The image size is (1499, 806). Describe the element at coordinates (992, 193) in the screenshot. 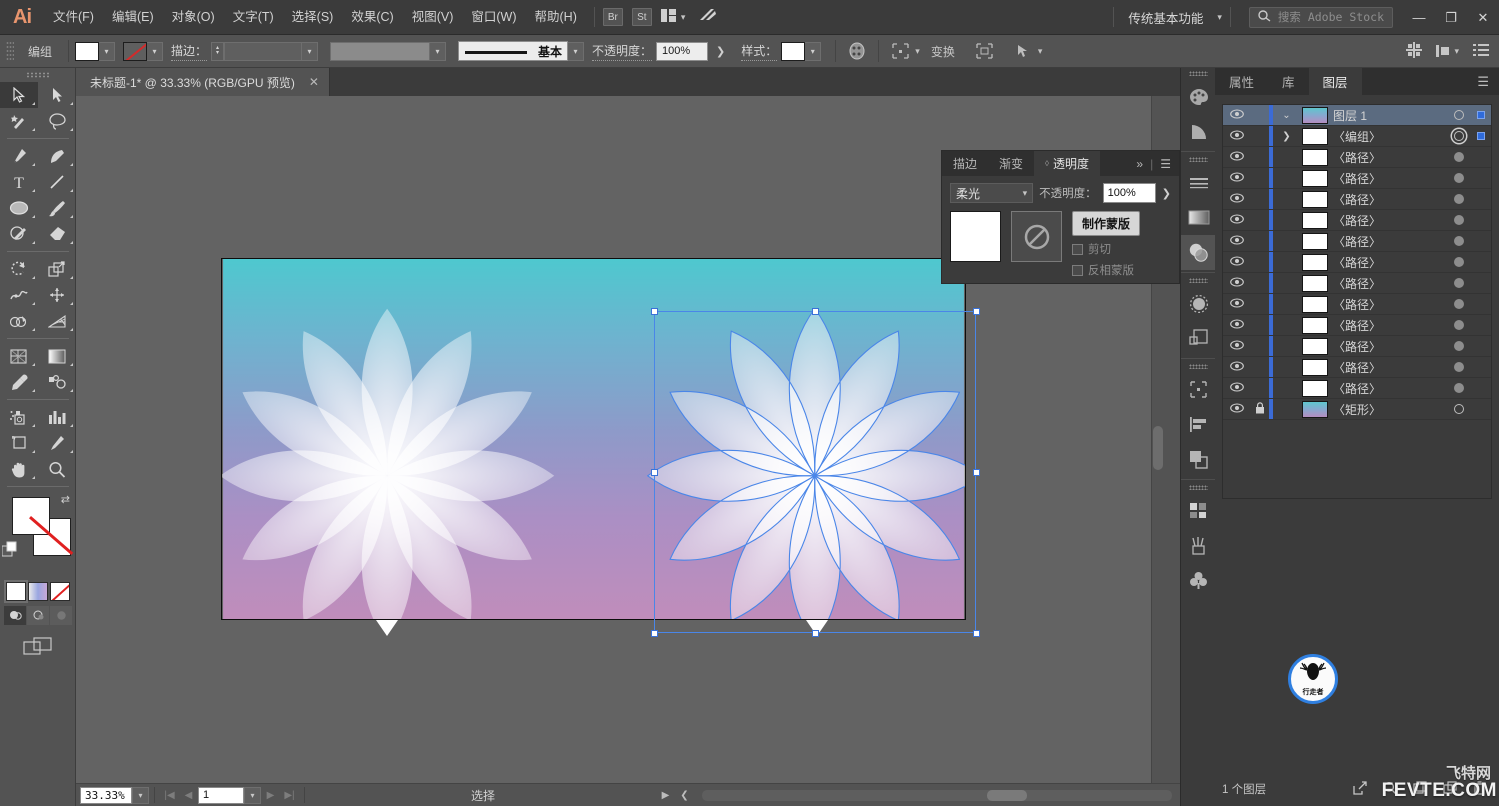

I see `blend-mode-select: 柔光 ▾` at that location.